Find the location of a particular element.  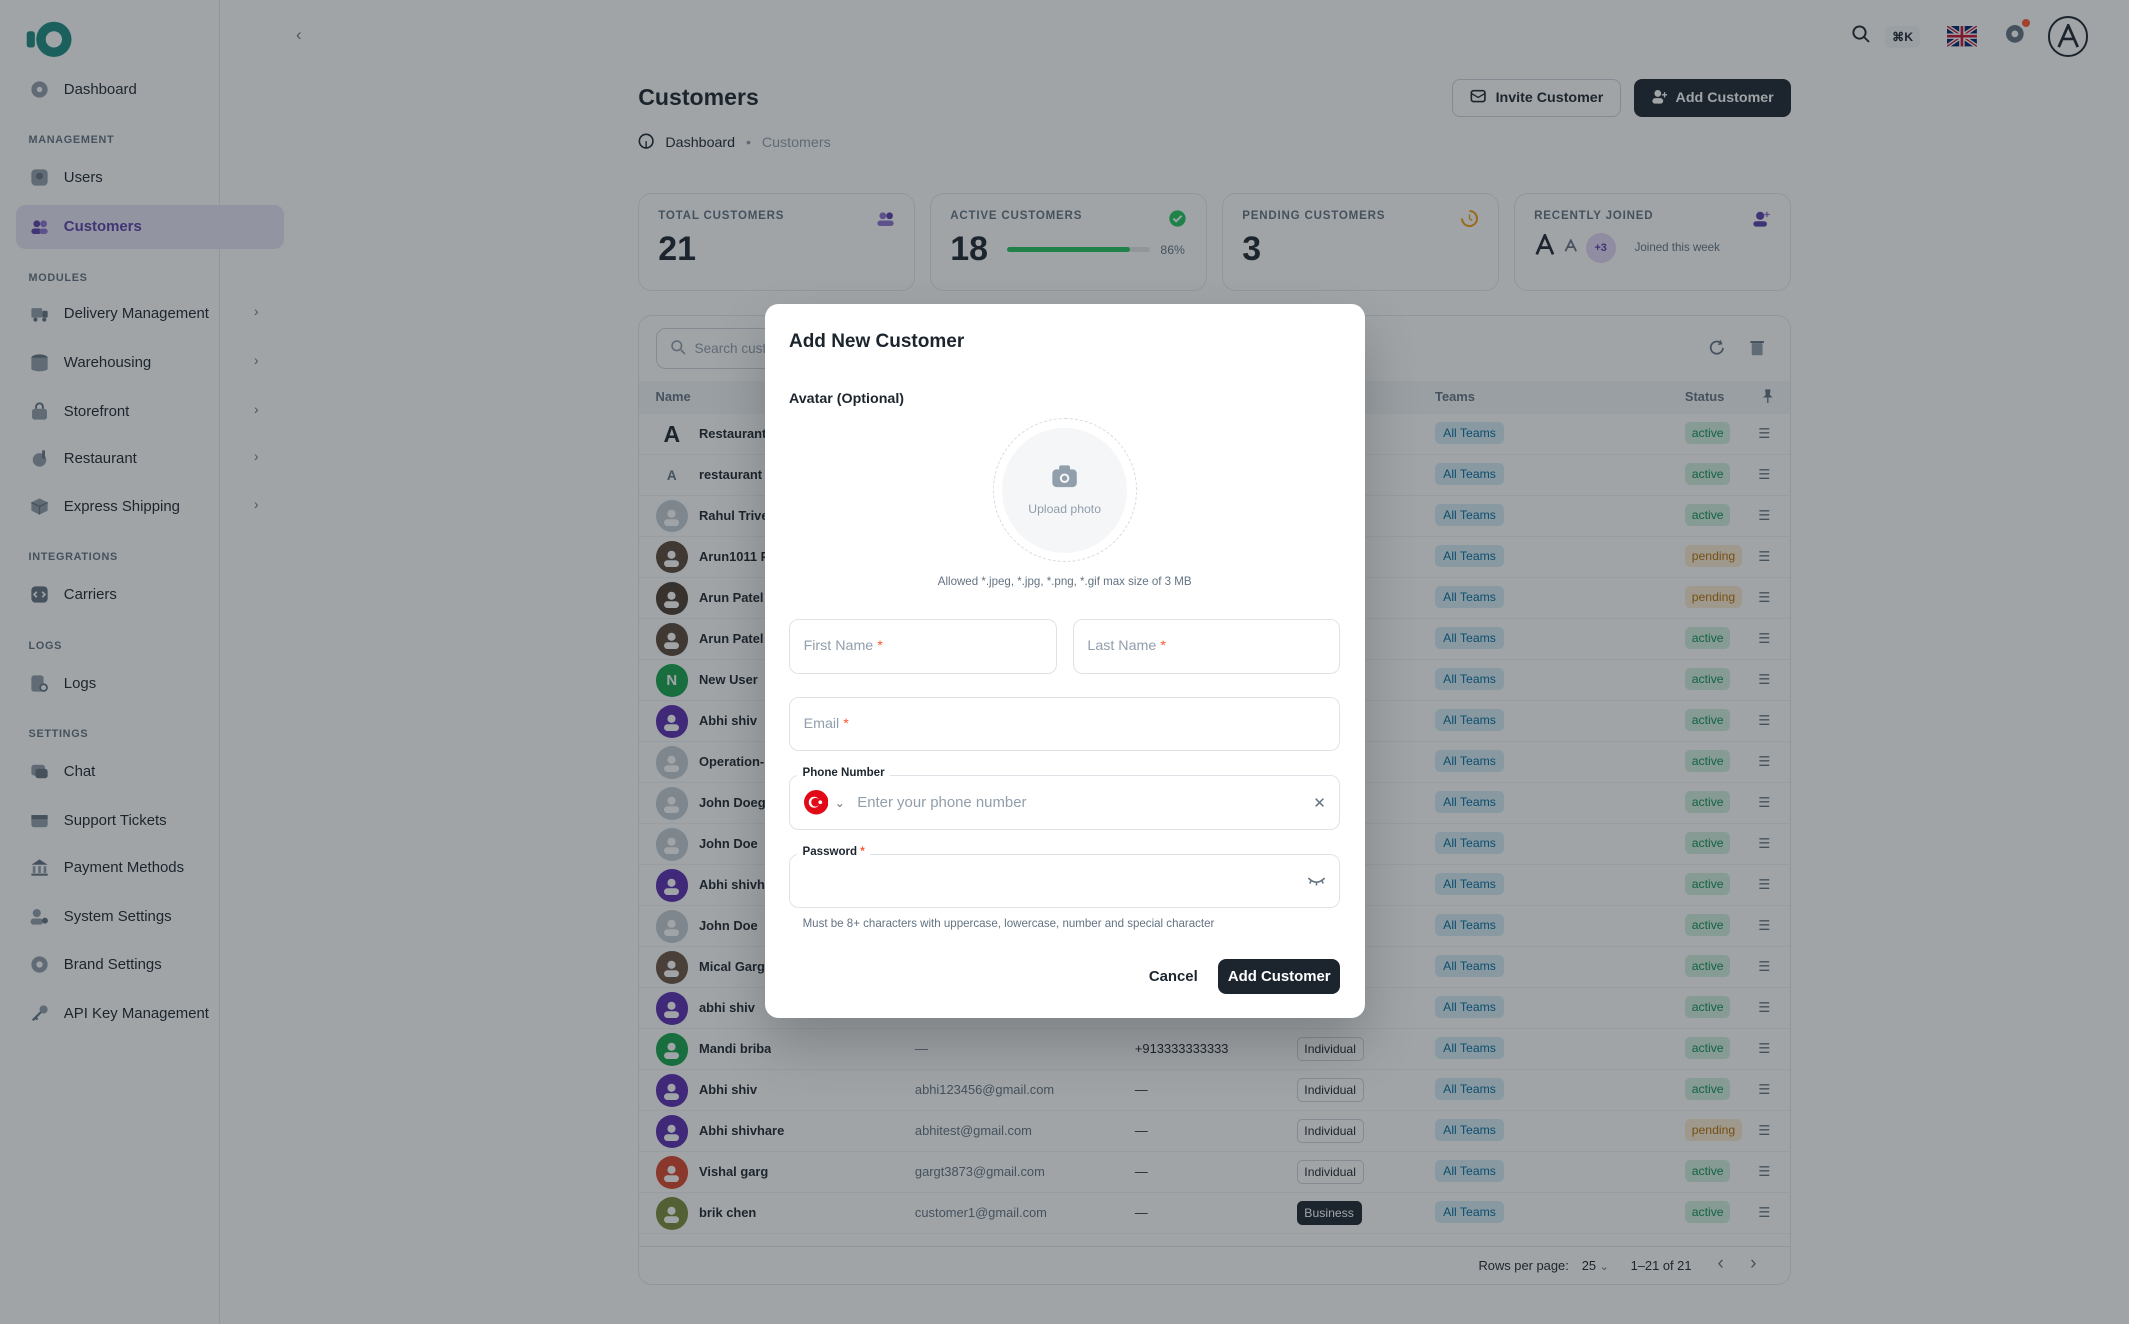

first-name-field: First Name * is located at coordinates (922, 646).